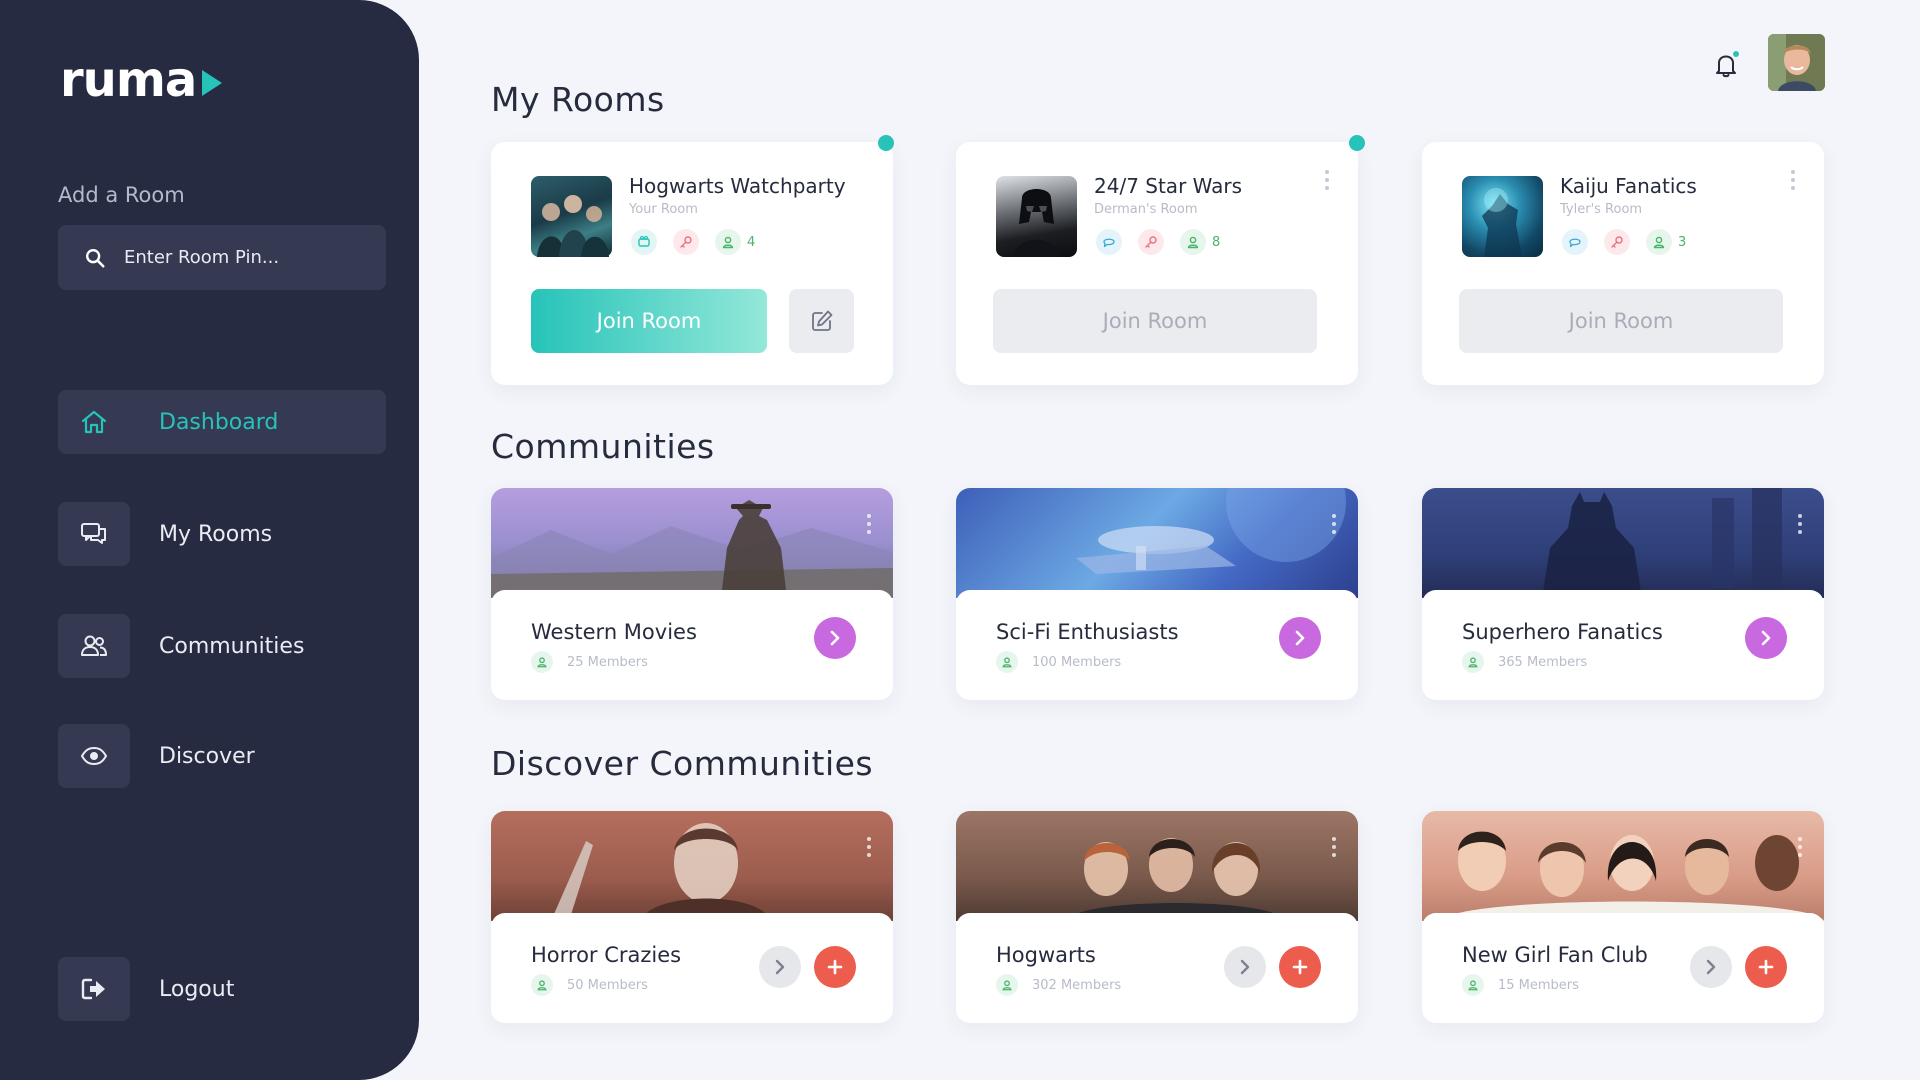  Describe the element at coordinates (1087, 632) in the screenshot. I see `community-name: Sci-Fi Enthusiasts` at that location.